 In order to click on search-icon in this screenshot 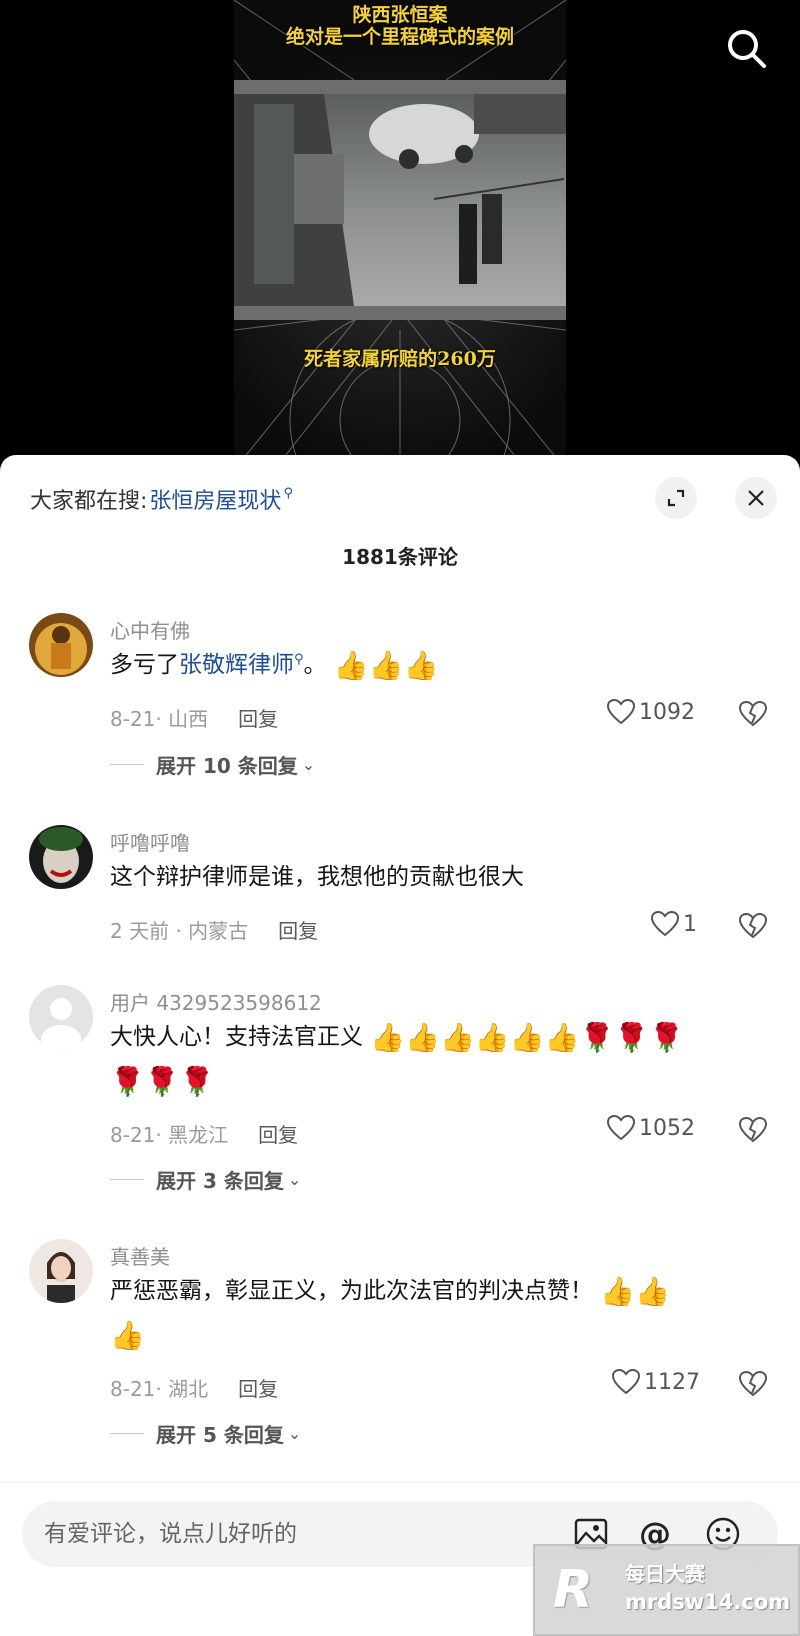, I will do `click(747, 49)`.